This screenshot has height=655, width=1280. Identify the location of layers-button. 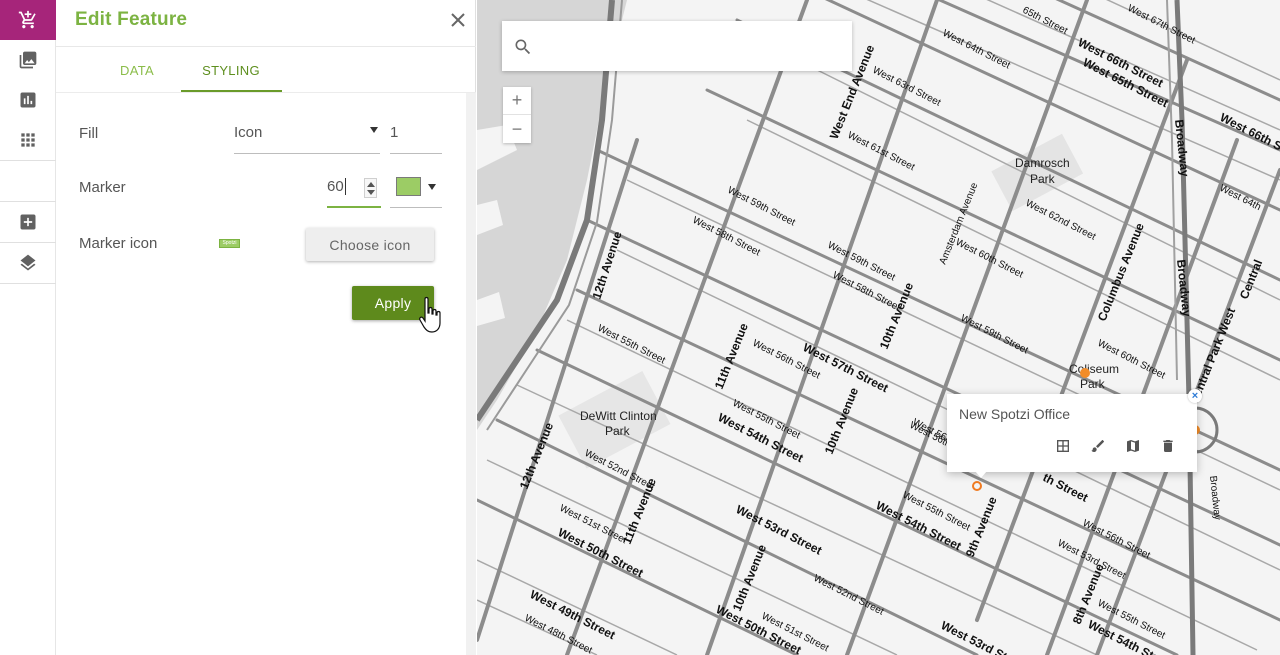
(28, 263).